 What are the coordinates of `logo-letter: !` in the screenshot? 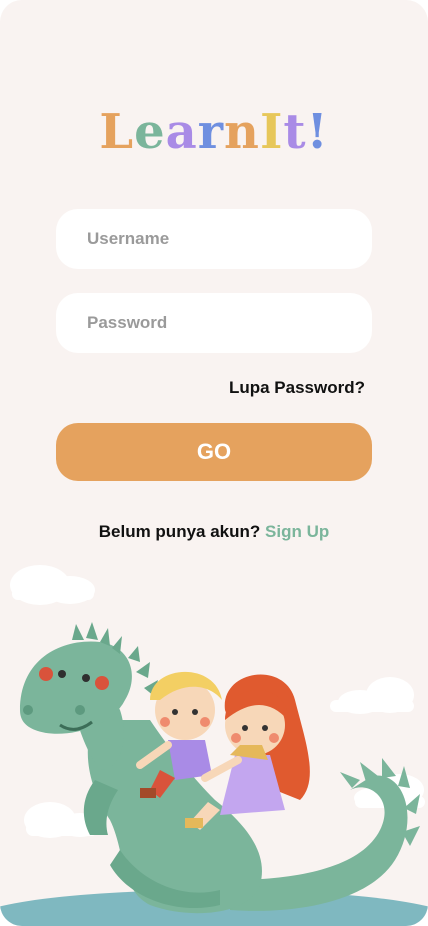 It's located at (317, 132).